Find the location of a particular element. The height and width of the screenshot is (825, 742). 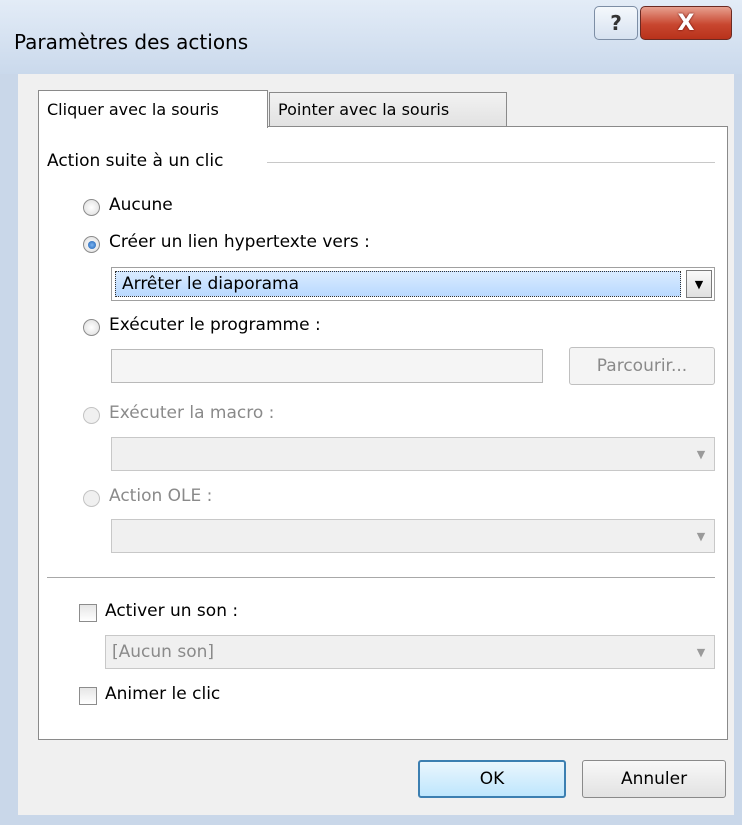

section-divider is located at coordinates (381, 577).